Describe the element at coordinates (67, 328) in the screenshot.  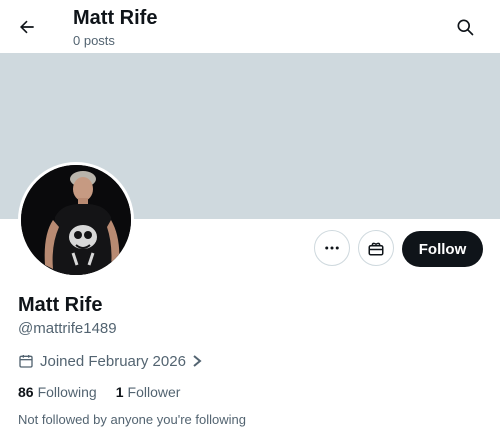
I see `profile-handle: @mattrife1489` at that location.